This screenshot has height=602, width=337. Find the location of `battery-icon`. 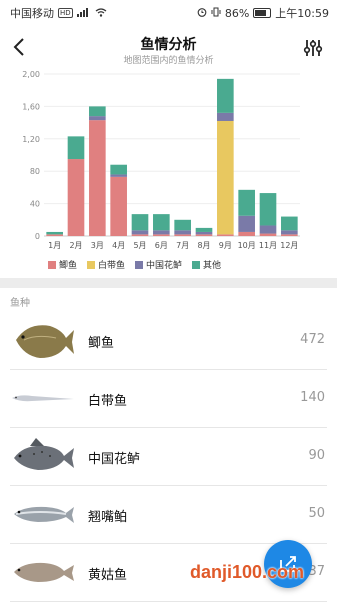

battery-icon is located at coordinates (262, 13).